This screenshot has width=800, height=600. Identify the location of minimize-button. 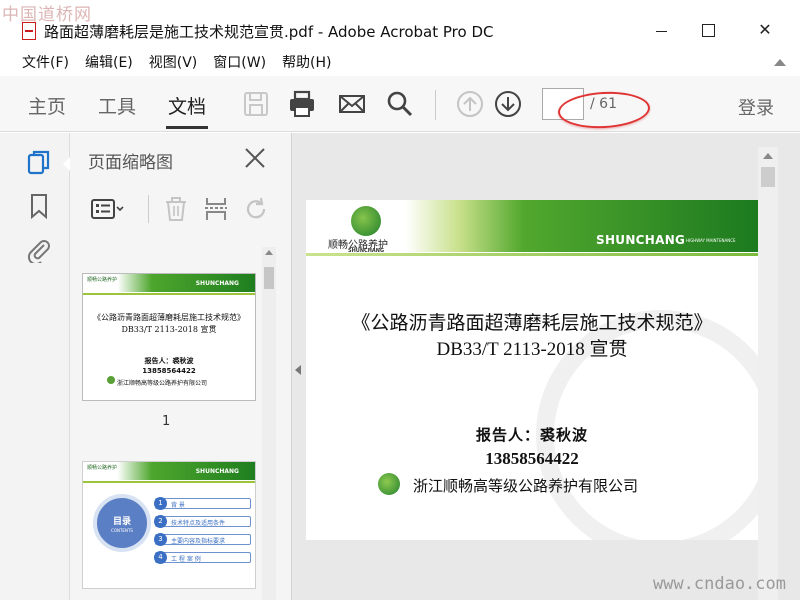
(663, 30).